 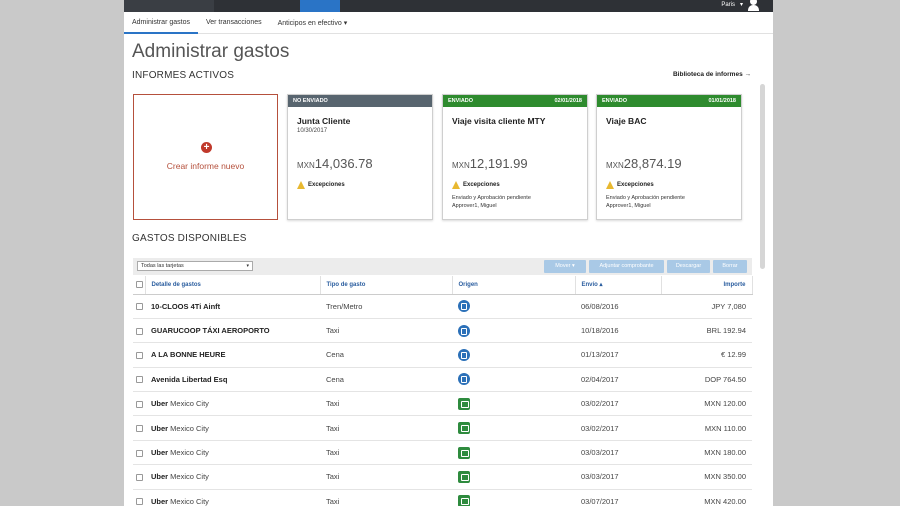 I want to click on expense-date: 03/03/2017, so click(x=618, y=453).